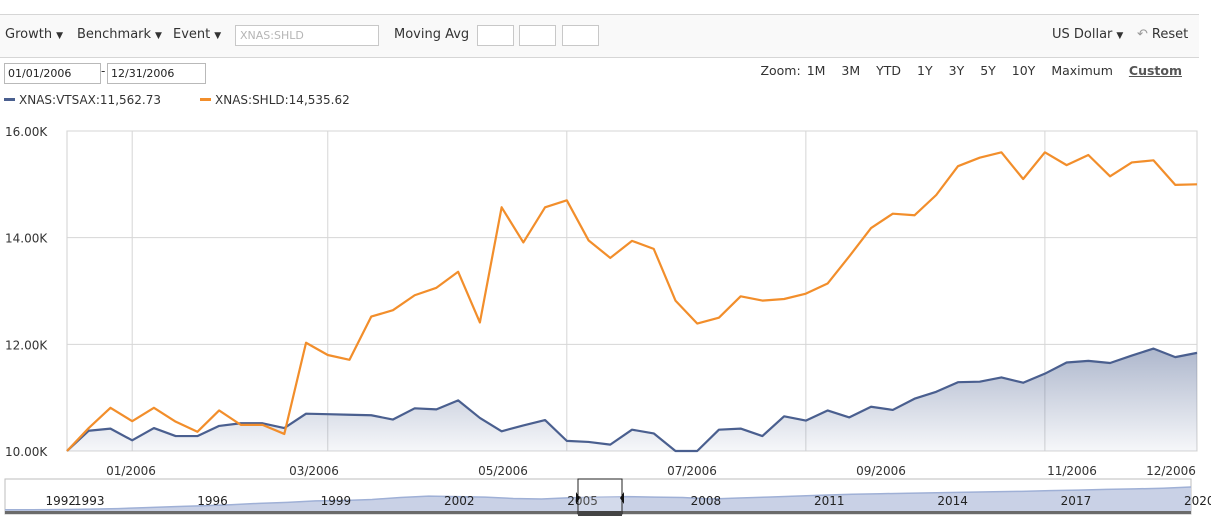 The height and width of the screenshot is (525, 1211). What do you see at coordinates (1076, 501) in the screenshot?
I see `navigator-year-label: 2017` at bounding box center [1076, 501].